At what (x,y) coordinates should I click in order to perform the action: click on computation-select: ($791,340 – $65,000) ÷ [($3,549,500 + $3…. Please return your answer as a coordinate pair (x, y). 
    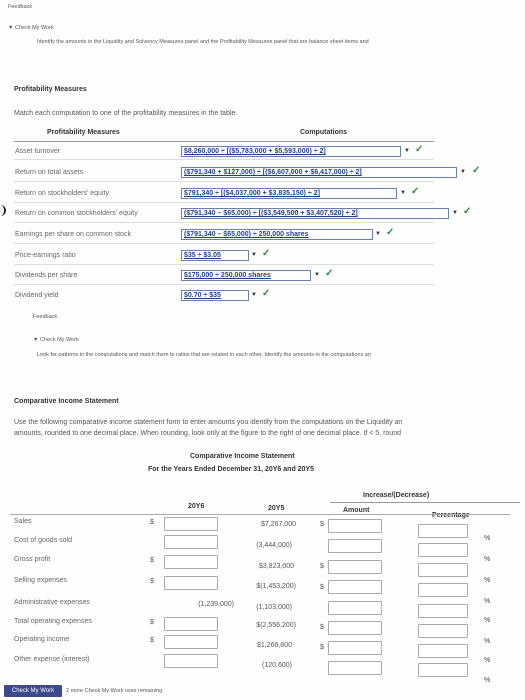
    Looking at the image, I should click on (315, 213).